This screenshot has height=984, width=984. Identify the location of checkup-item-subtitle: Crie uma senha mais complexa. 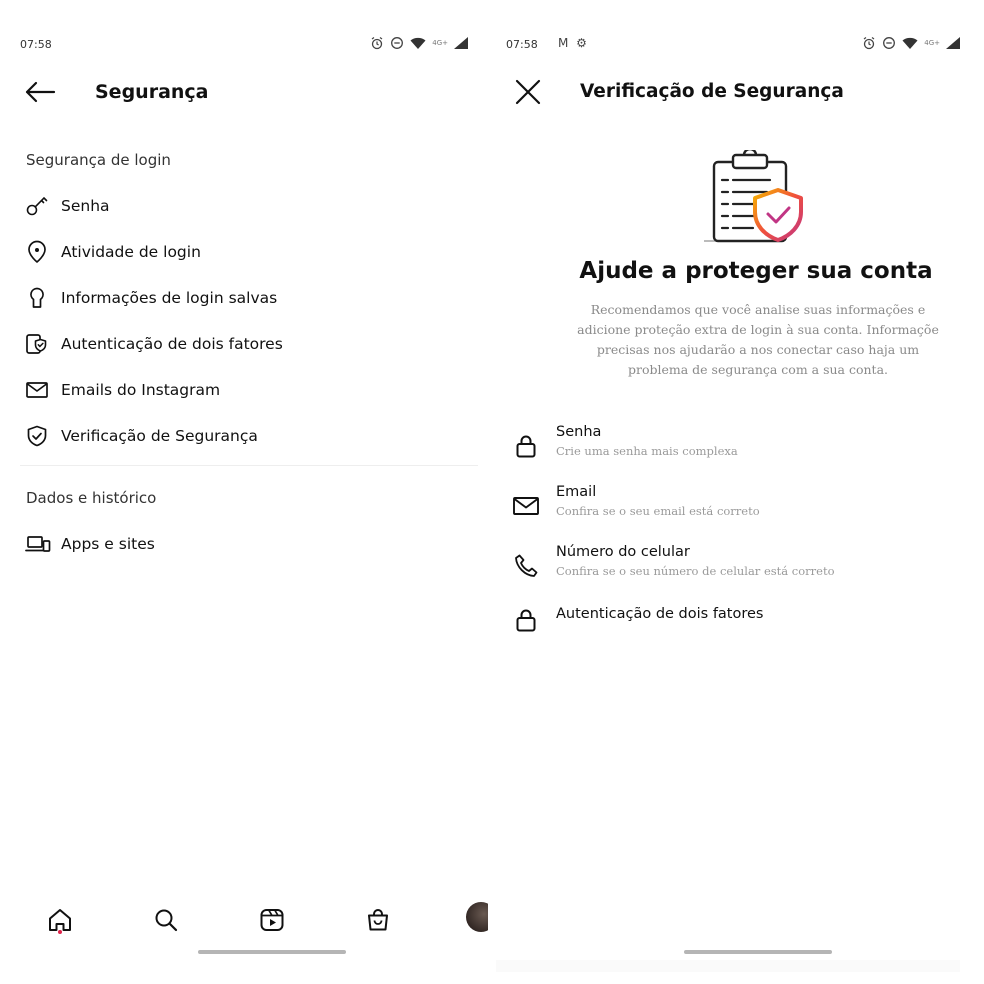
(647, 451).